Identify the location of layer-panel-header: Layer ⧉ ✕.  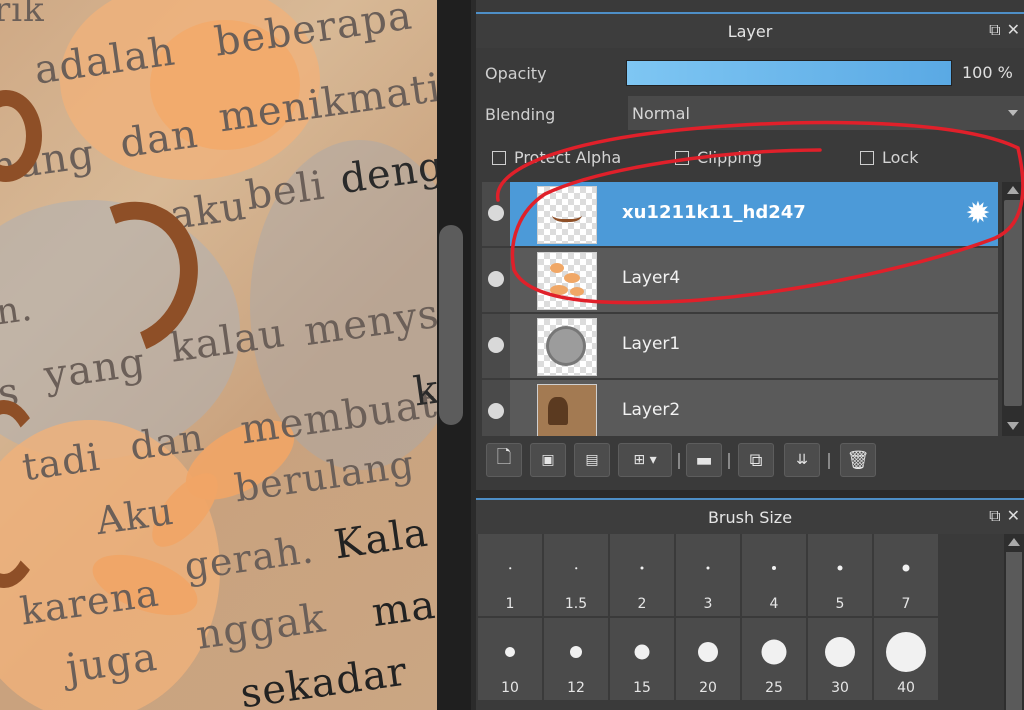
(750, 30).